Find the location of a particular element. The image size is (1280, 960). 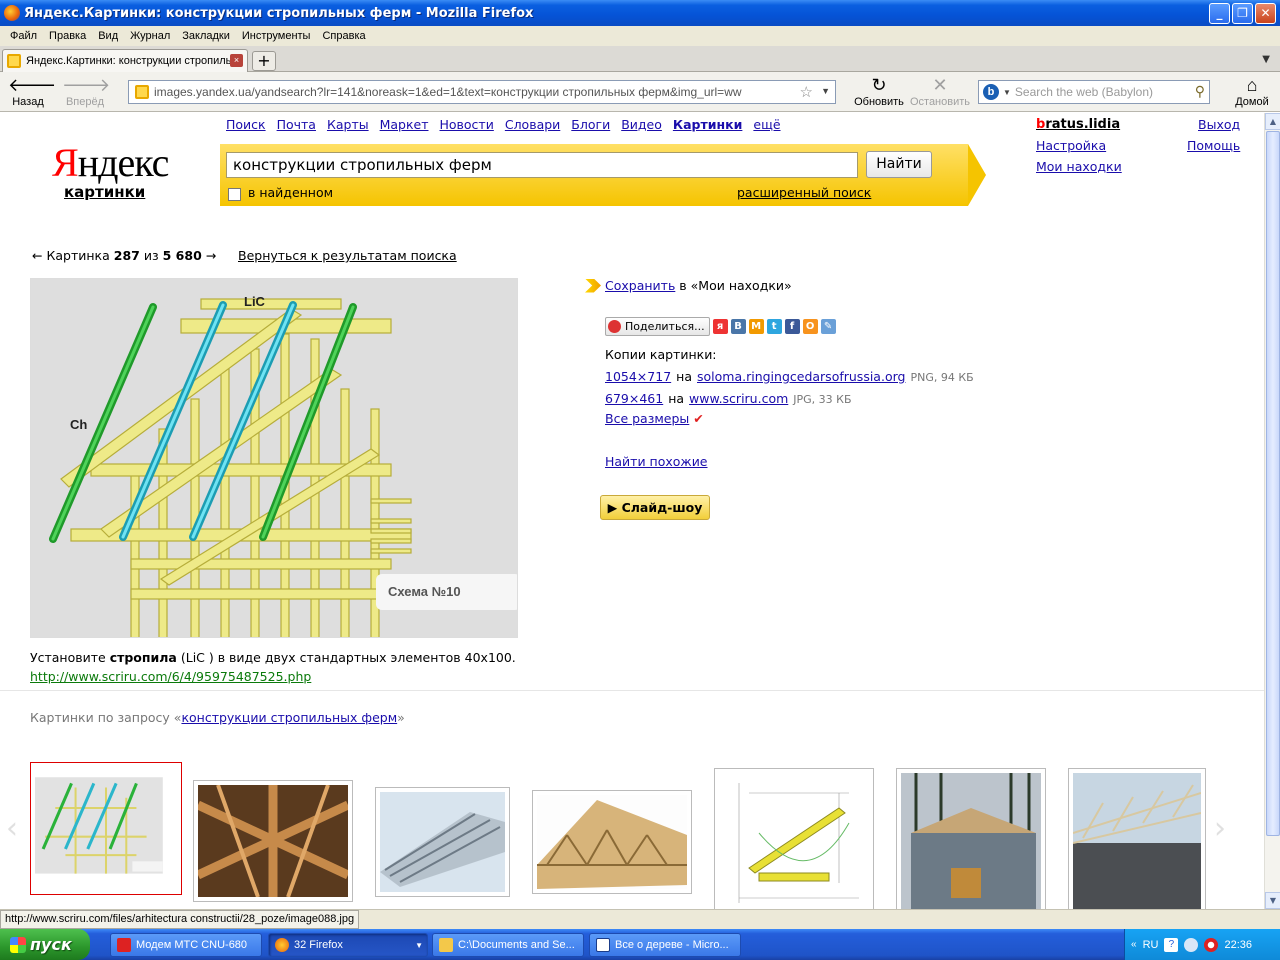

ya-ru-icon: я is located at coordinates (720, 326).